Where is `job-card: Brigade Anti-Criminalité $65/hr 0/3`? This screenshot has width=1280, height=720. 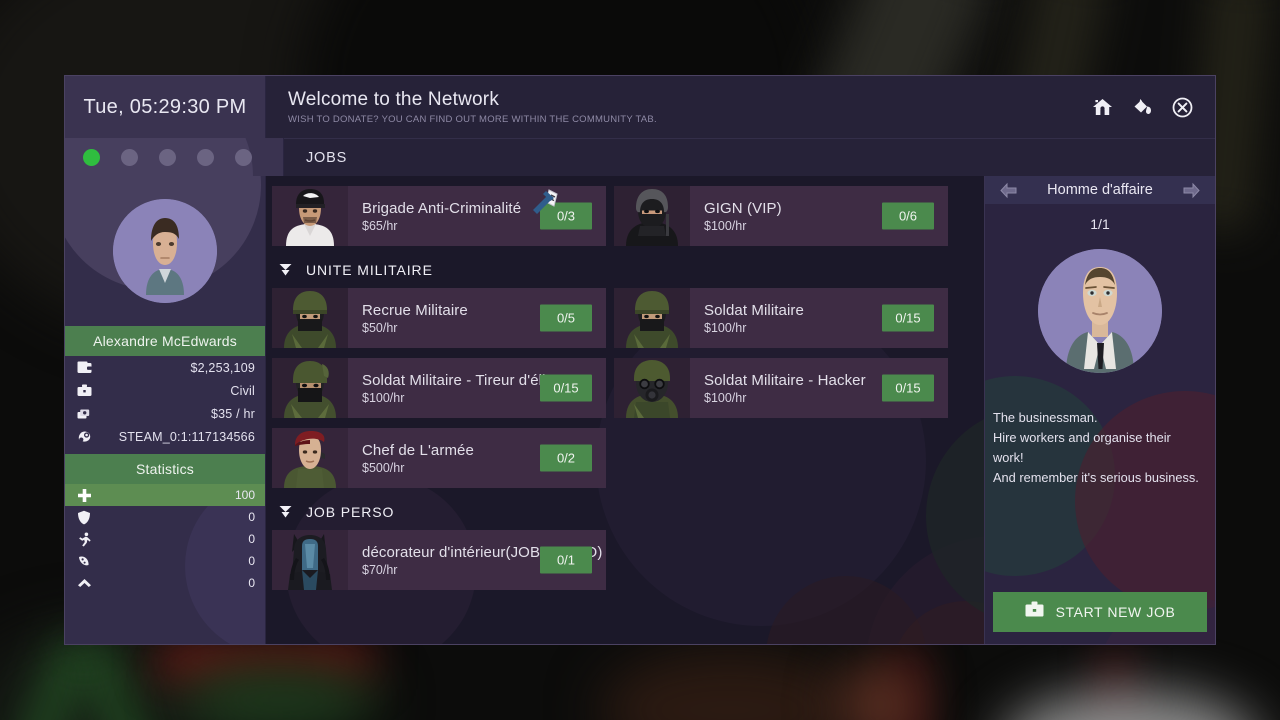 job-card: Brigade Anti-Criminalité $65/hr 0/3 is located at coordinates (439, 216).